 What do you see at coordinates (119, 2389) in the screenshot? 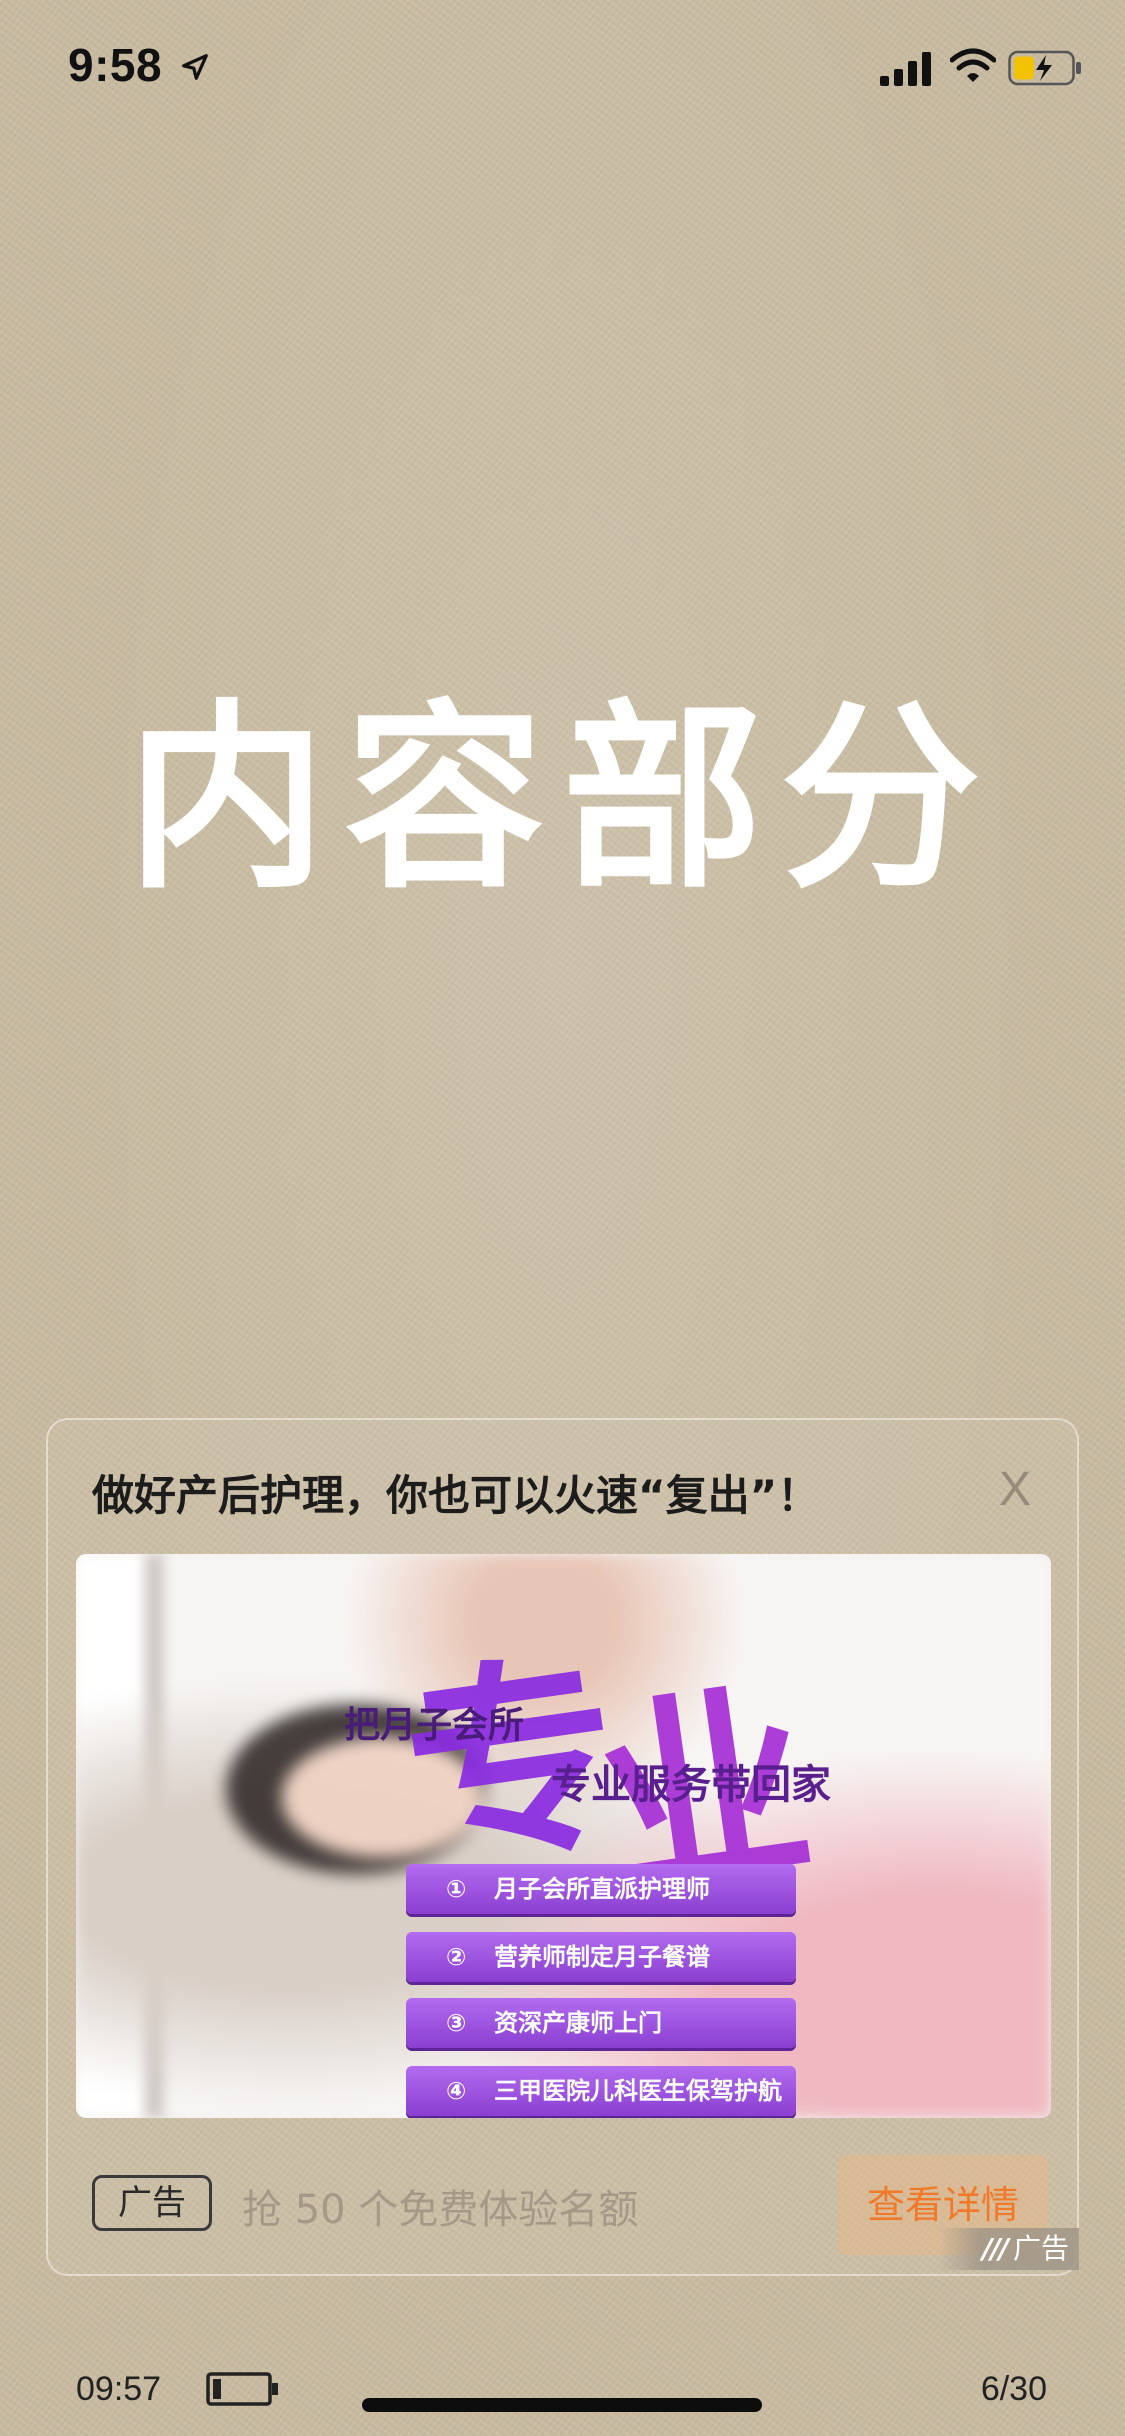
I see `reader-clock: 09:57` at bounding box center [119, 2389].